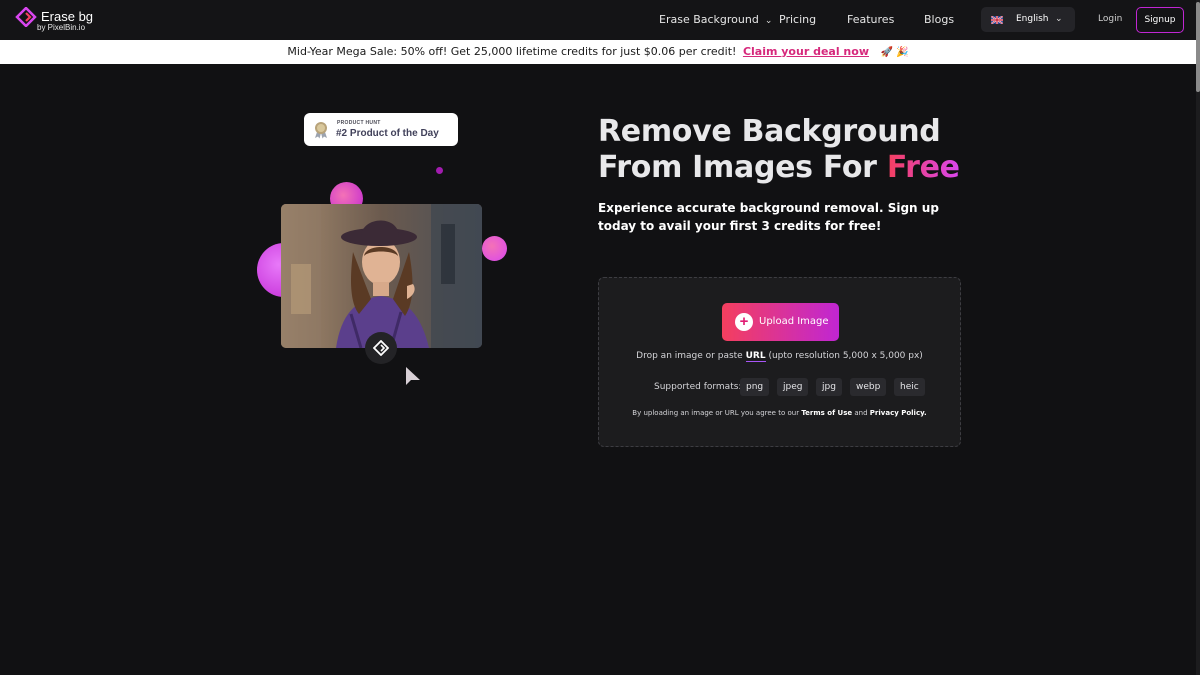 Image resolution: width=1200 pixels, height=675 pixels. I want to click on signup-button: Signup, so click(1160, 20).